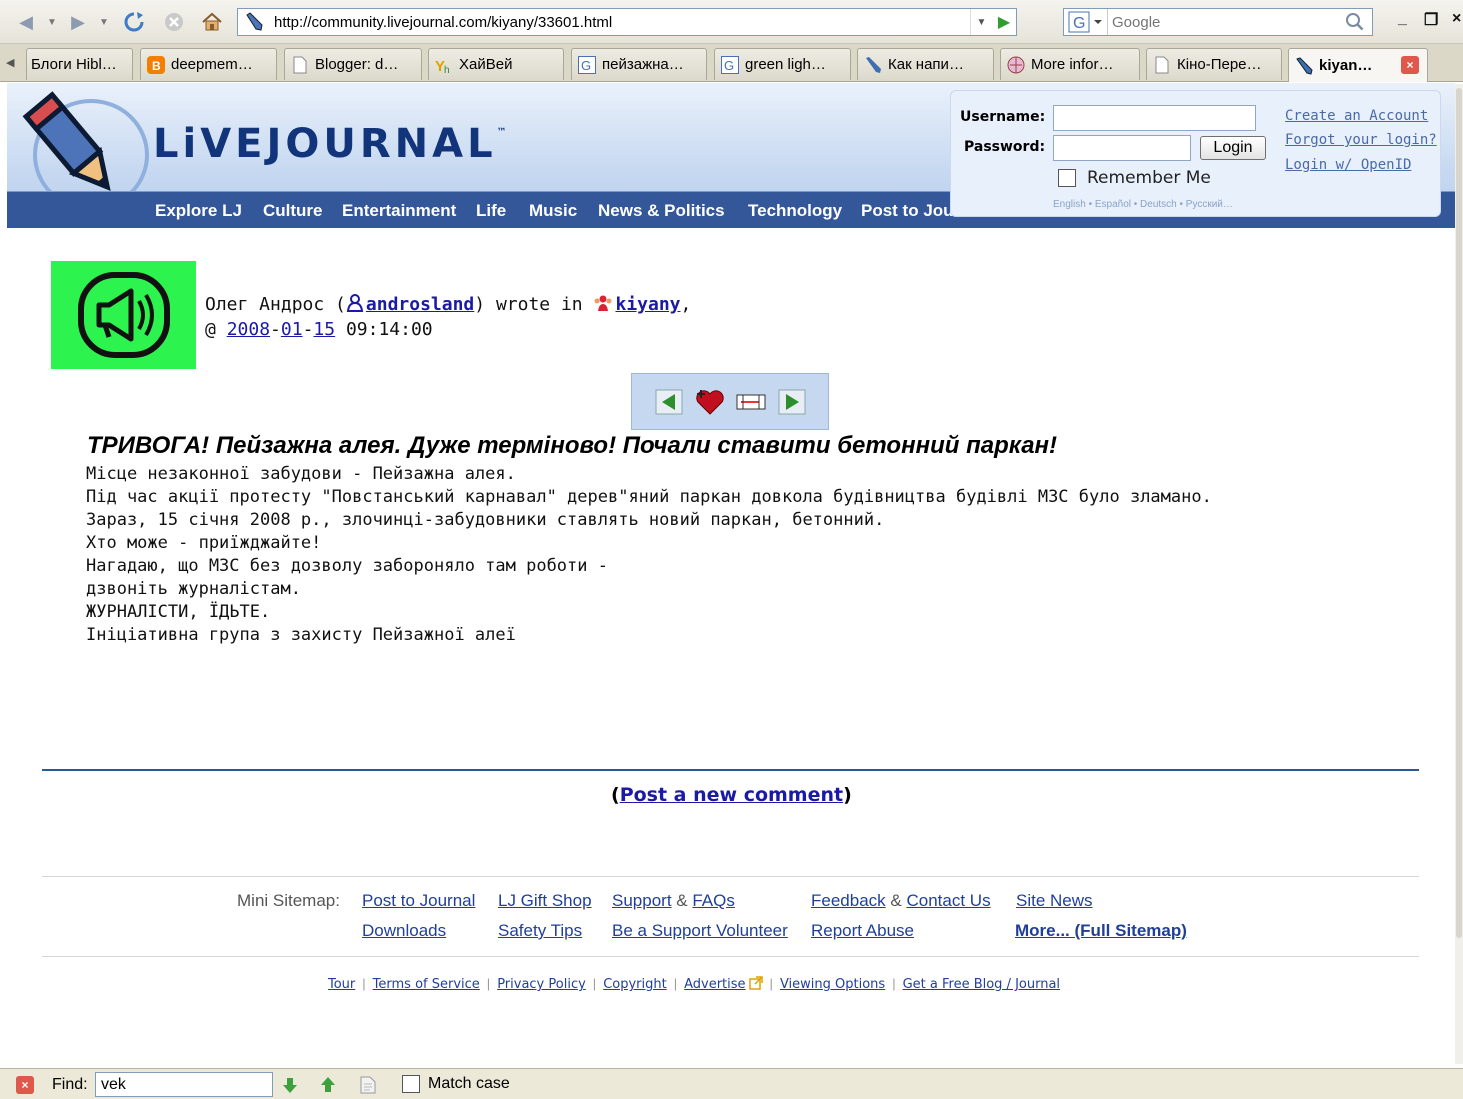  Describe the element at coordinates (426, 984) in the screenshot. I see `footer-terms: Terms of Service` at that location.